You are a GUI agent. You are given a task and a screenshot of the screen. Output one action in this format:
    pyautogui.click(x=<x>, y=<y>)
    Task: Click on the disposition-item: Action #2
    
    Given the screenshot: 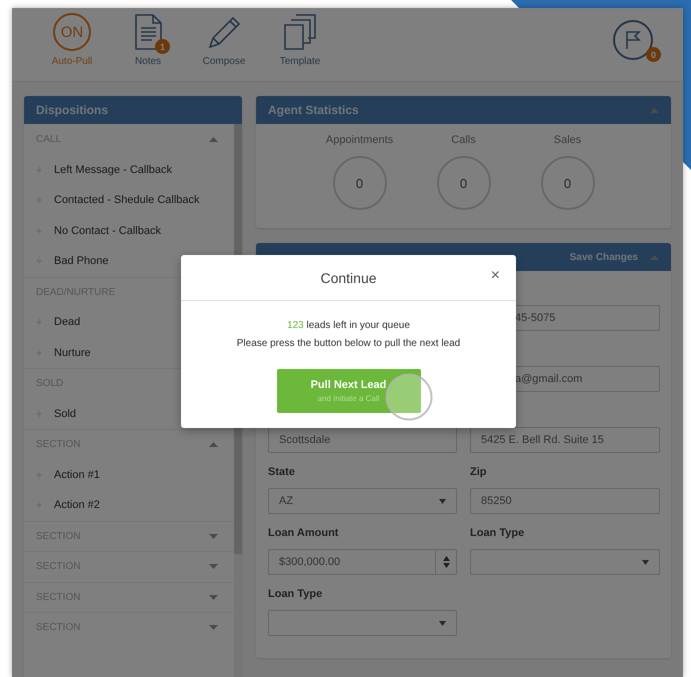 What is the action you would take?
    pyautogui.click(x=129, y=505)
    